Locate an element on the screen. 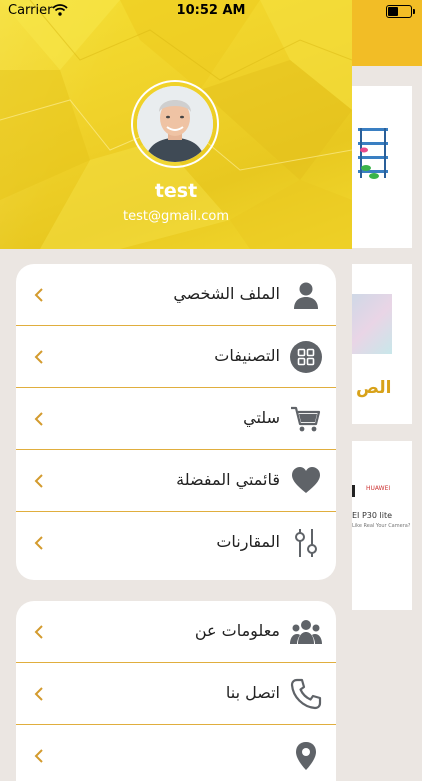  battery-icon is located at coordinates (400, 11).